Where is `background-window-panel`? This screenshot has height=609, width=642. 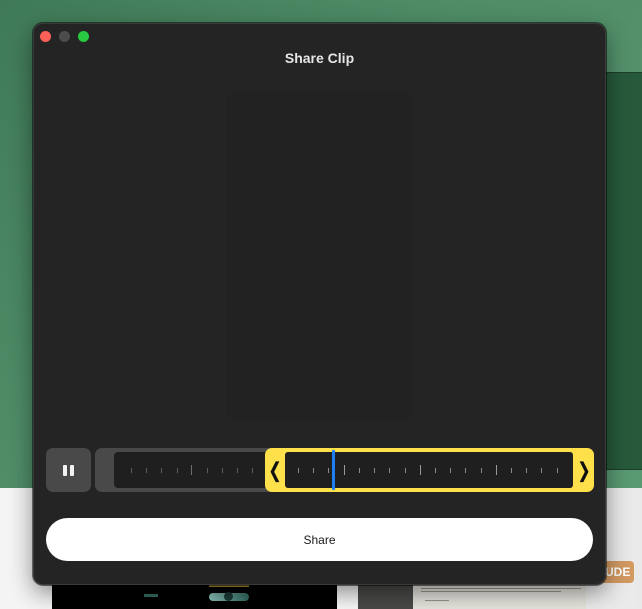
background-window-panel is located at coordinates (621, 271).